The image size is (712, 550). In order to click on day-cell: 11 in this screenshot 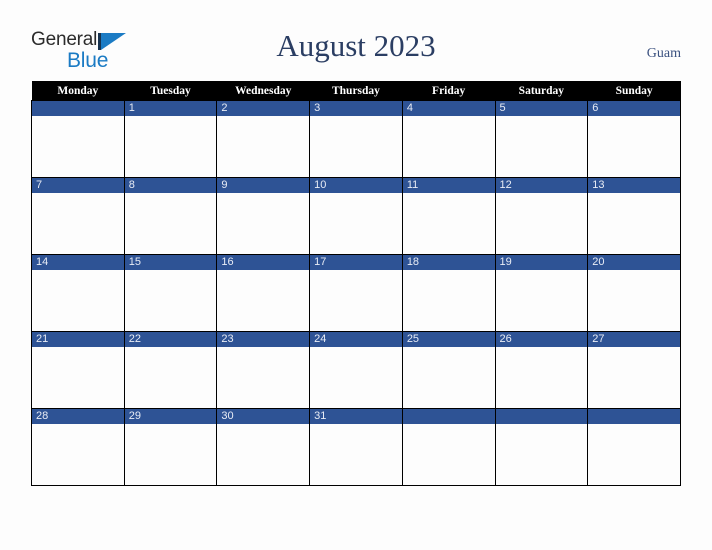, I will do `click(448, 216)`.